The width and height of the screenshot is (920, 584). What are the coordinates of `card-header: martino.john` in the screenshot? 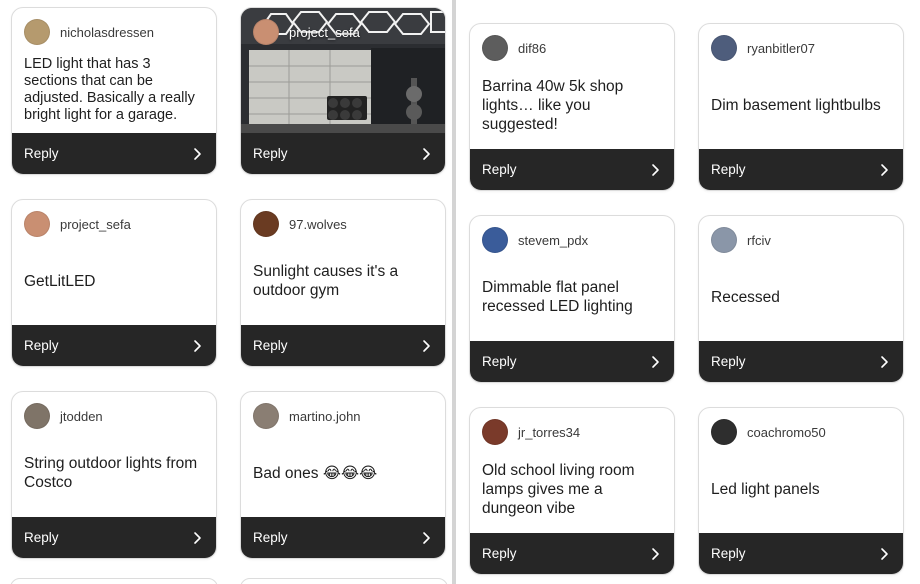 It's located at (344, 416).